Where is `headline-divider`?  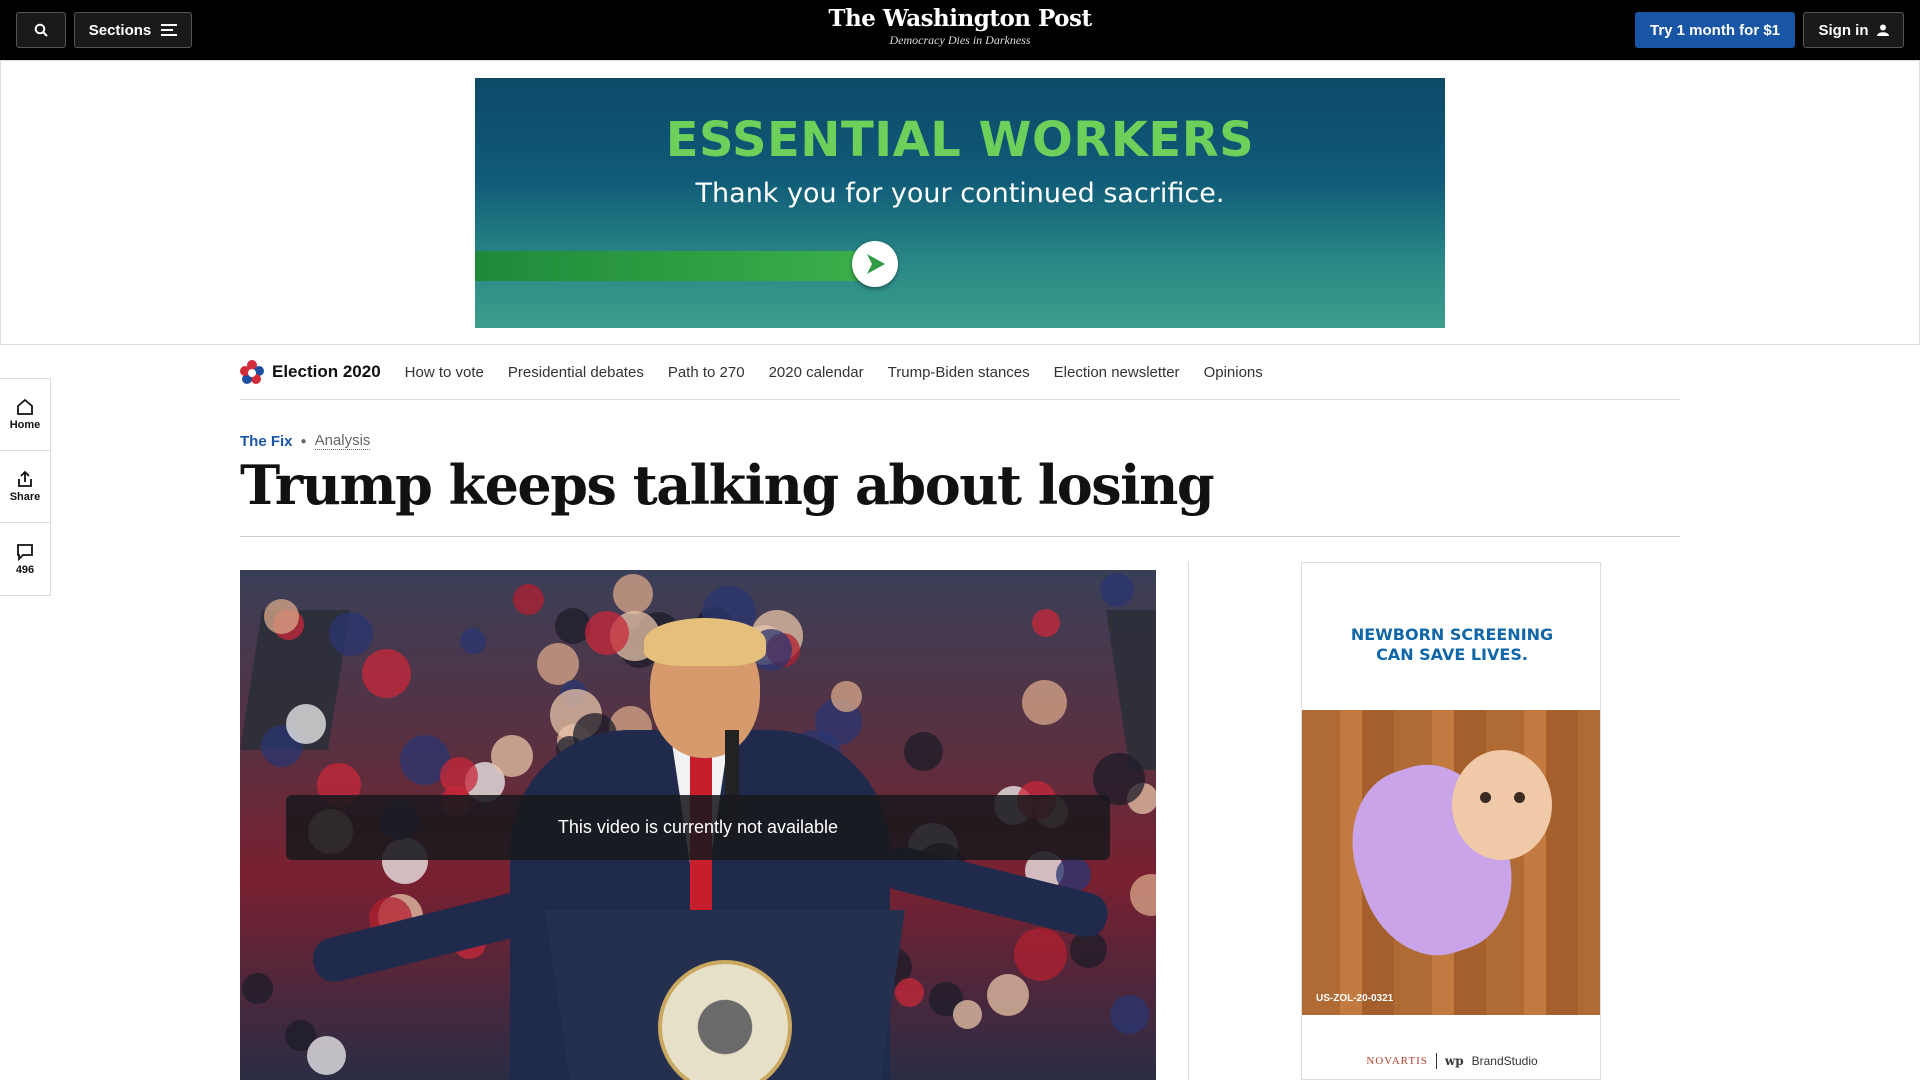
headline-divider is located at coordinates (960, 536).